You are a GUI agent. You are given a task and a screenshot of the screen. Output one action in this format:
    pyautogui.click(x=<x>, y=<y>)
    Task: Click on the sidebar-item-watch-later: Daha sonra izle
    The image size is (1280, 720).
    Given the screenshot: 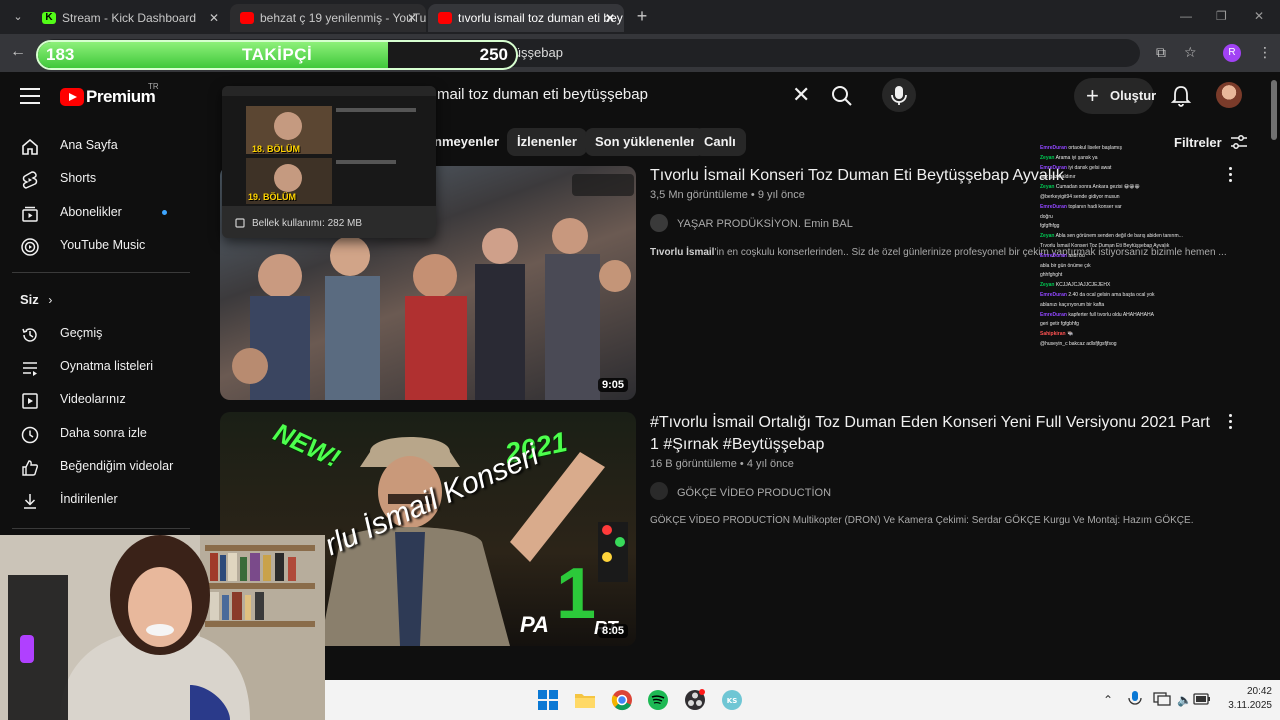 What is the action you would take?
    pyautogui.click(x=107, y=434)
    